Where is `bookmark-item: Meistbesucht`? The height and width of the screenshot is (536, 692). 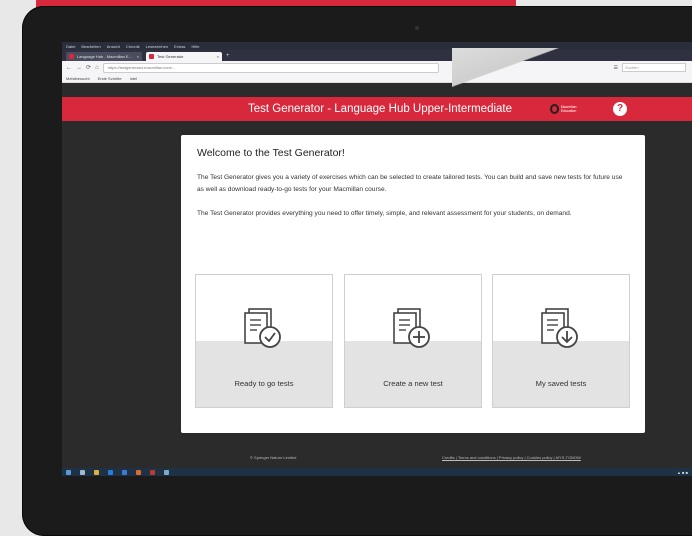 bookmark-item: Meistbesucht is located at coordinates (78, 78).